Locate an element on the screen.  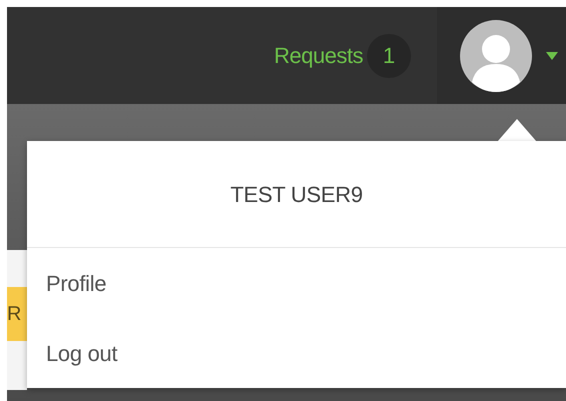
side-button: R is located at coordinates (17, 314).